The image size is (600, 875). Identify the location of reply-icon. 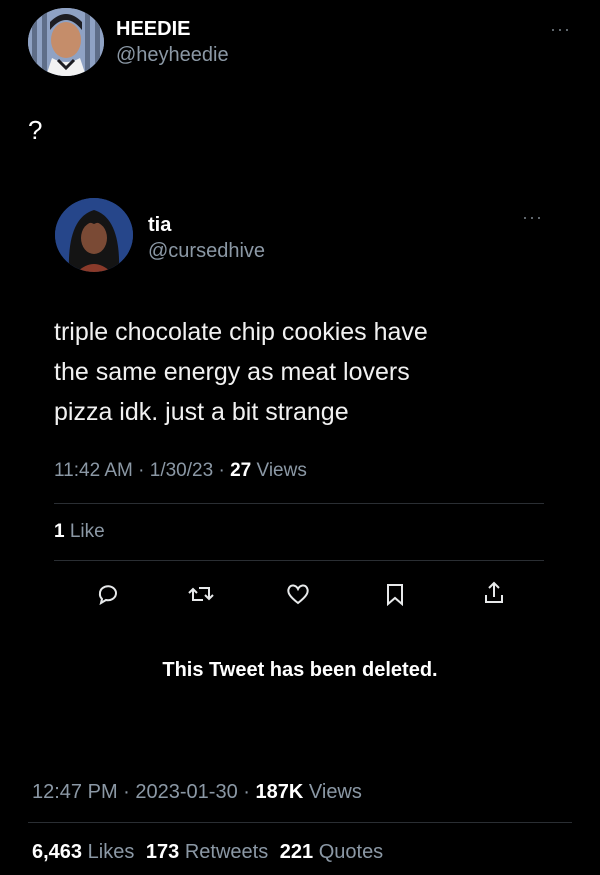
(108, 594).